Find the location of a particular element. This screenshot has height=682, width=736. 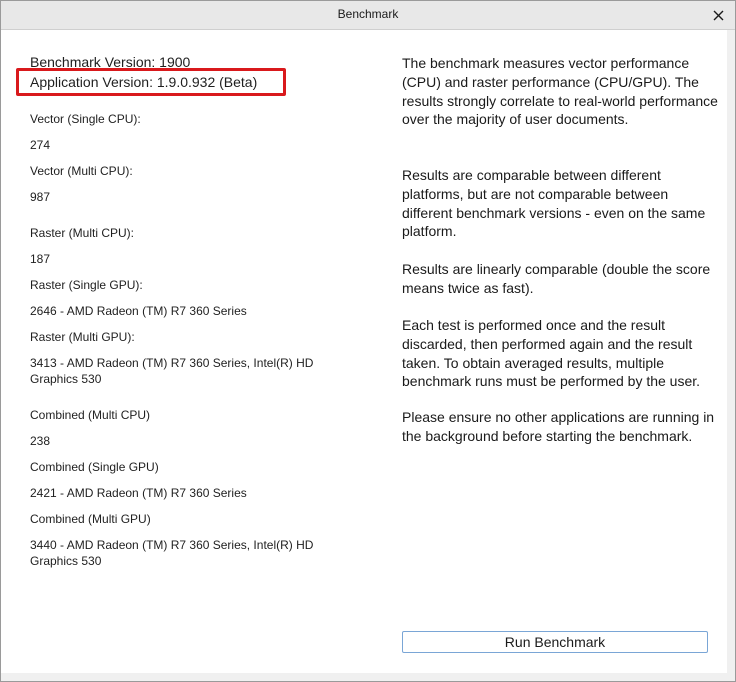

result-label: Raster (Multi CPU): is located at coordinates (82, 233).